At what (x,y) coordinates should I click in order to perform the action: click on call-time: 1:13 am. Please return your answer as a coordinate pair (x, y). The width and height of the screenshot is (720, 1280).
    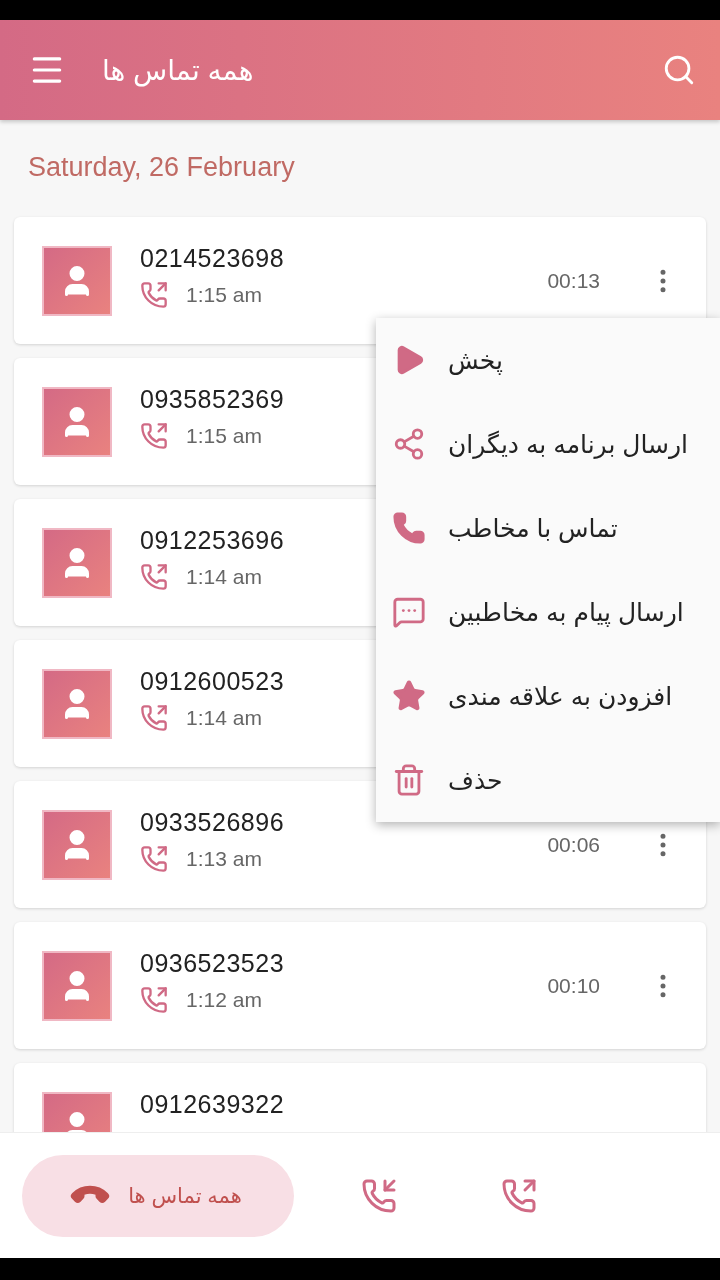
    Looking at the image, I should click on (224, 858).